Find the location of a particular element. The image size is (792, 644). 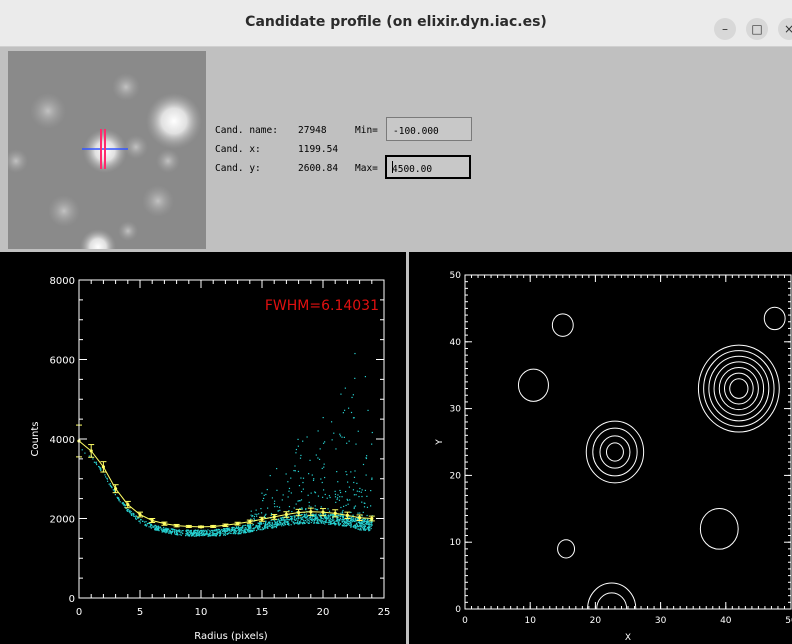

contour-x-axis-label: X is located at coordinates (628, 638).